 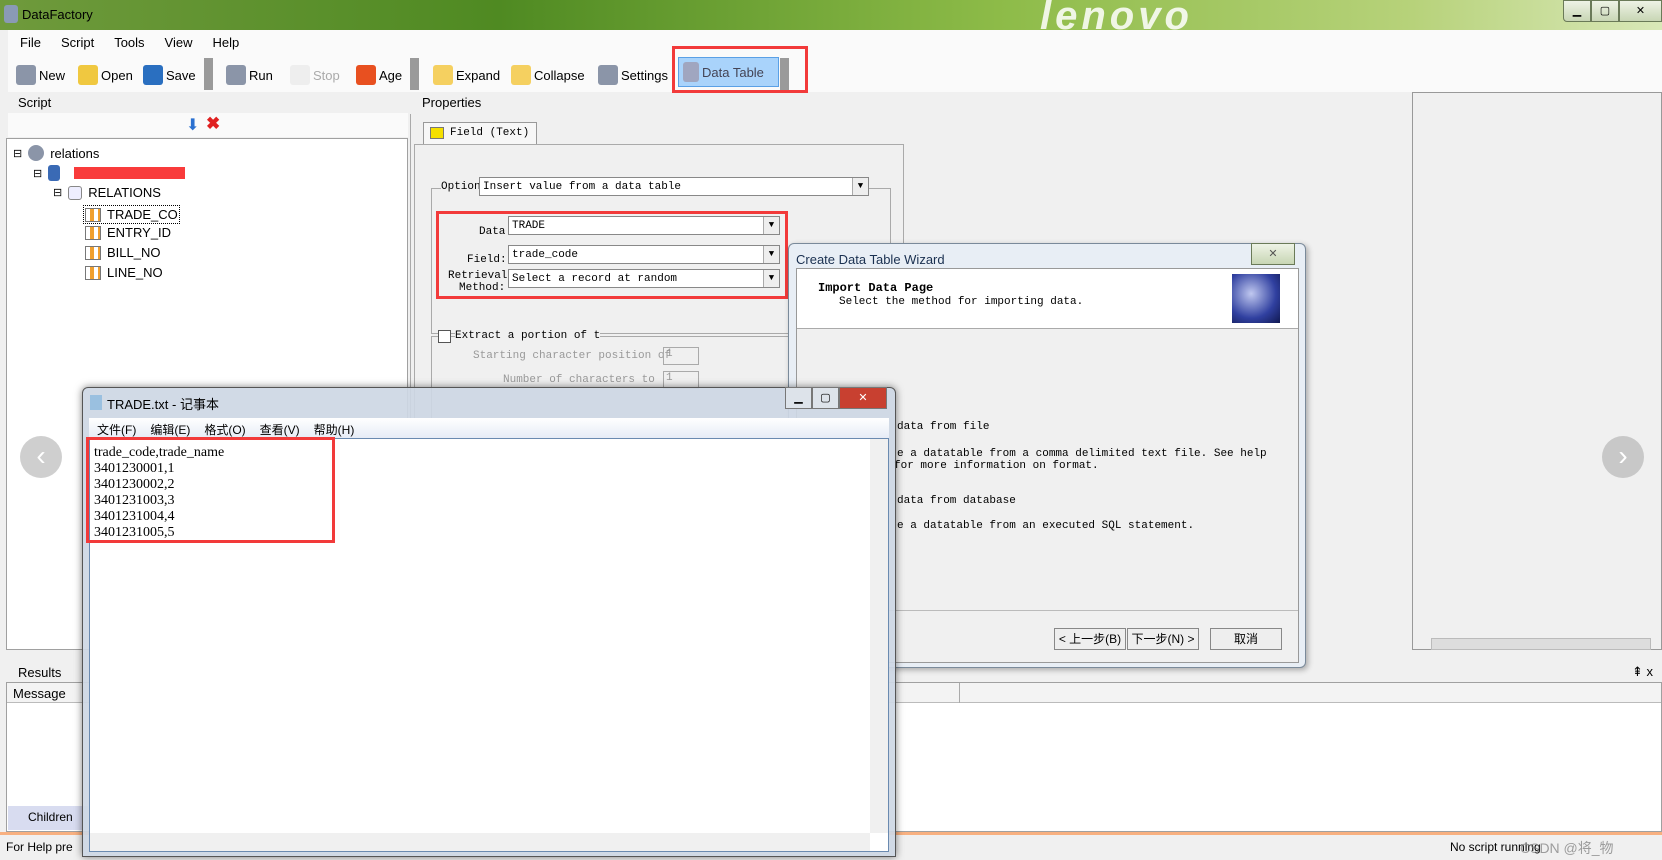 What do you see at coordinates (40, 75) in the screenshot?
I see `new-button: New` at bounding box center [40, 75].